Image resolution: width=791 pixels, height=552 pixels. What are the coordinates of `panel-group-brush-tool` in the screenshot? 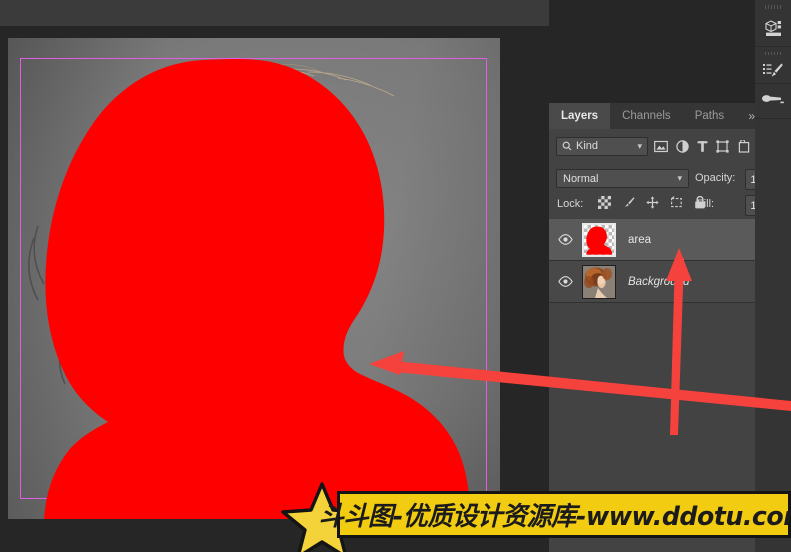 It's located at (773, 101).